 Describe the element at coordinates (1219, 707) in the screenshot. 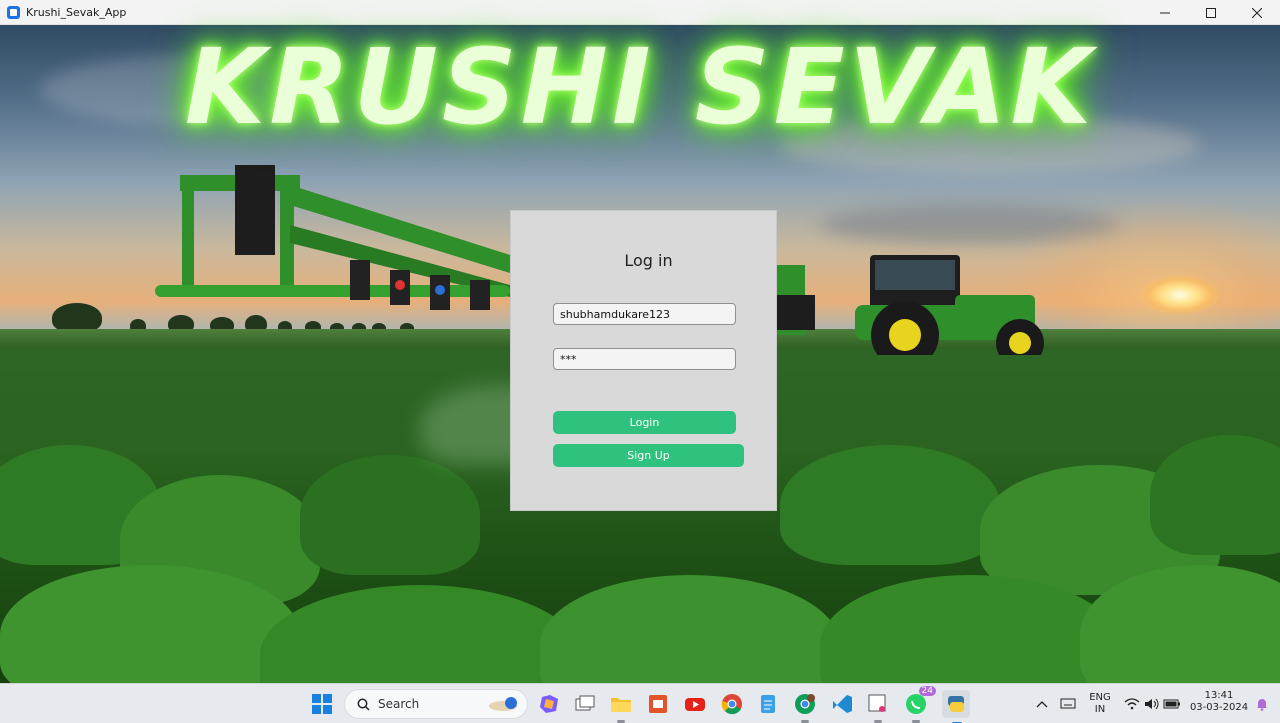

I see `clock-date: 03-03-2024` at that location.